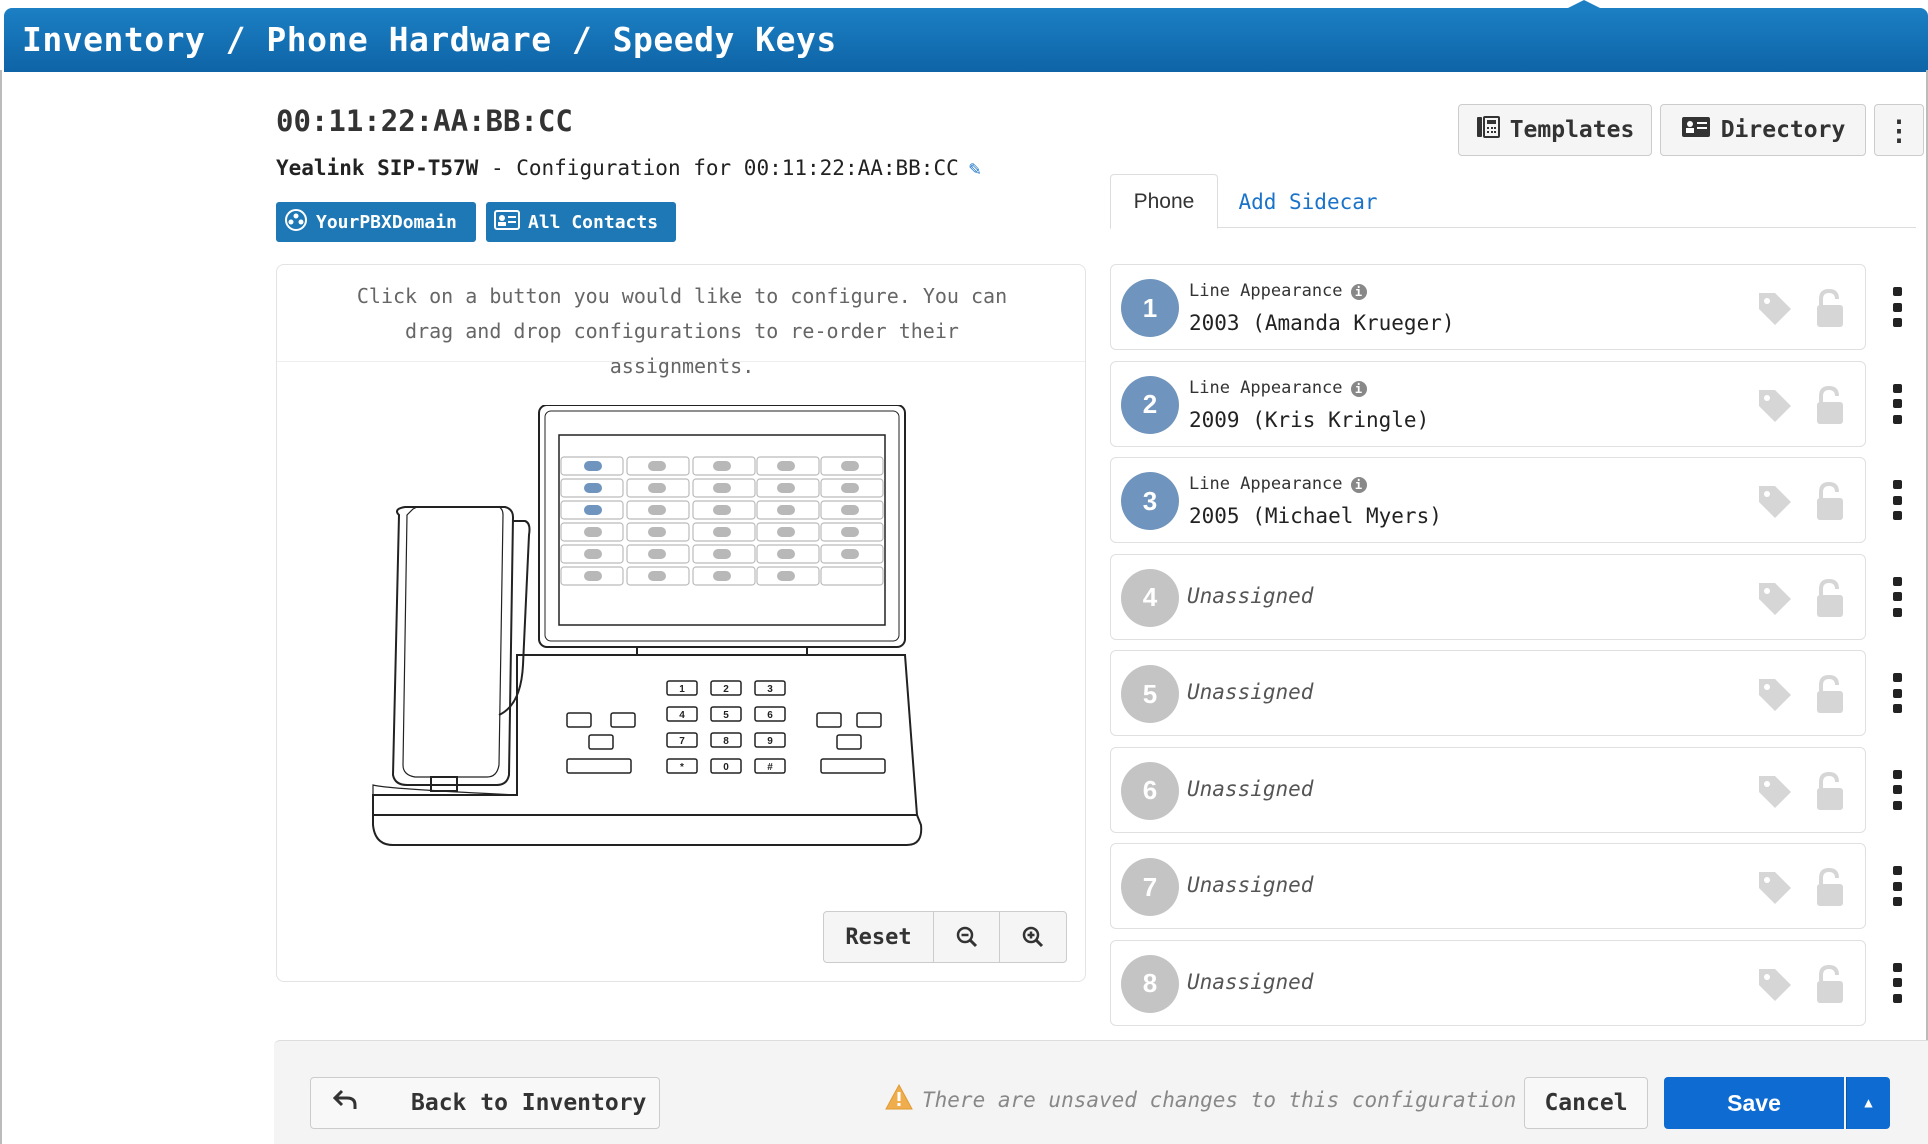  Describe the element at coordinates (1868, 1103) in the screenshot. I see `caret-up-icon: ▲` at that location.